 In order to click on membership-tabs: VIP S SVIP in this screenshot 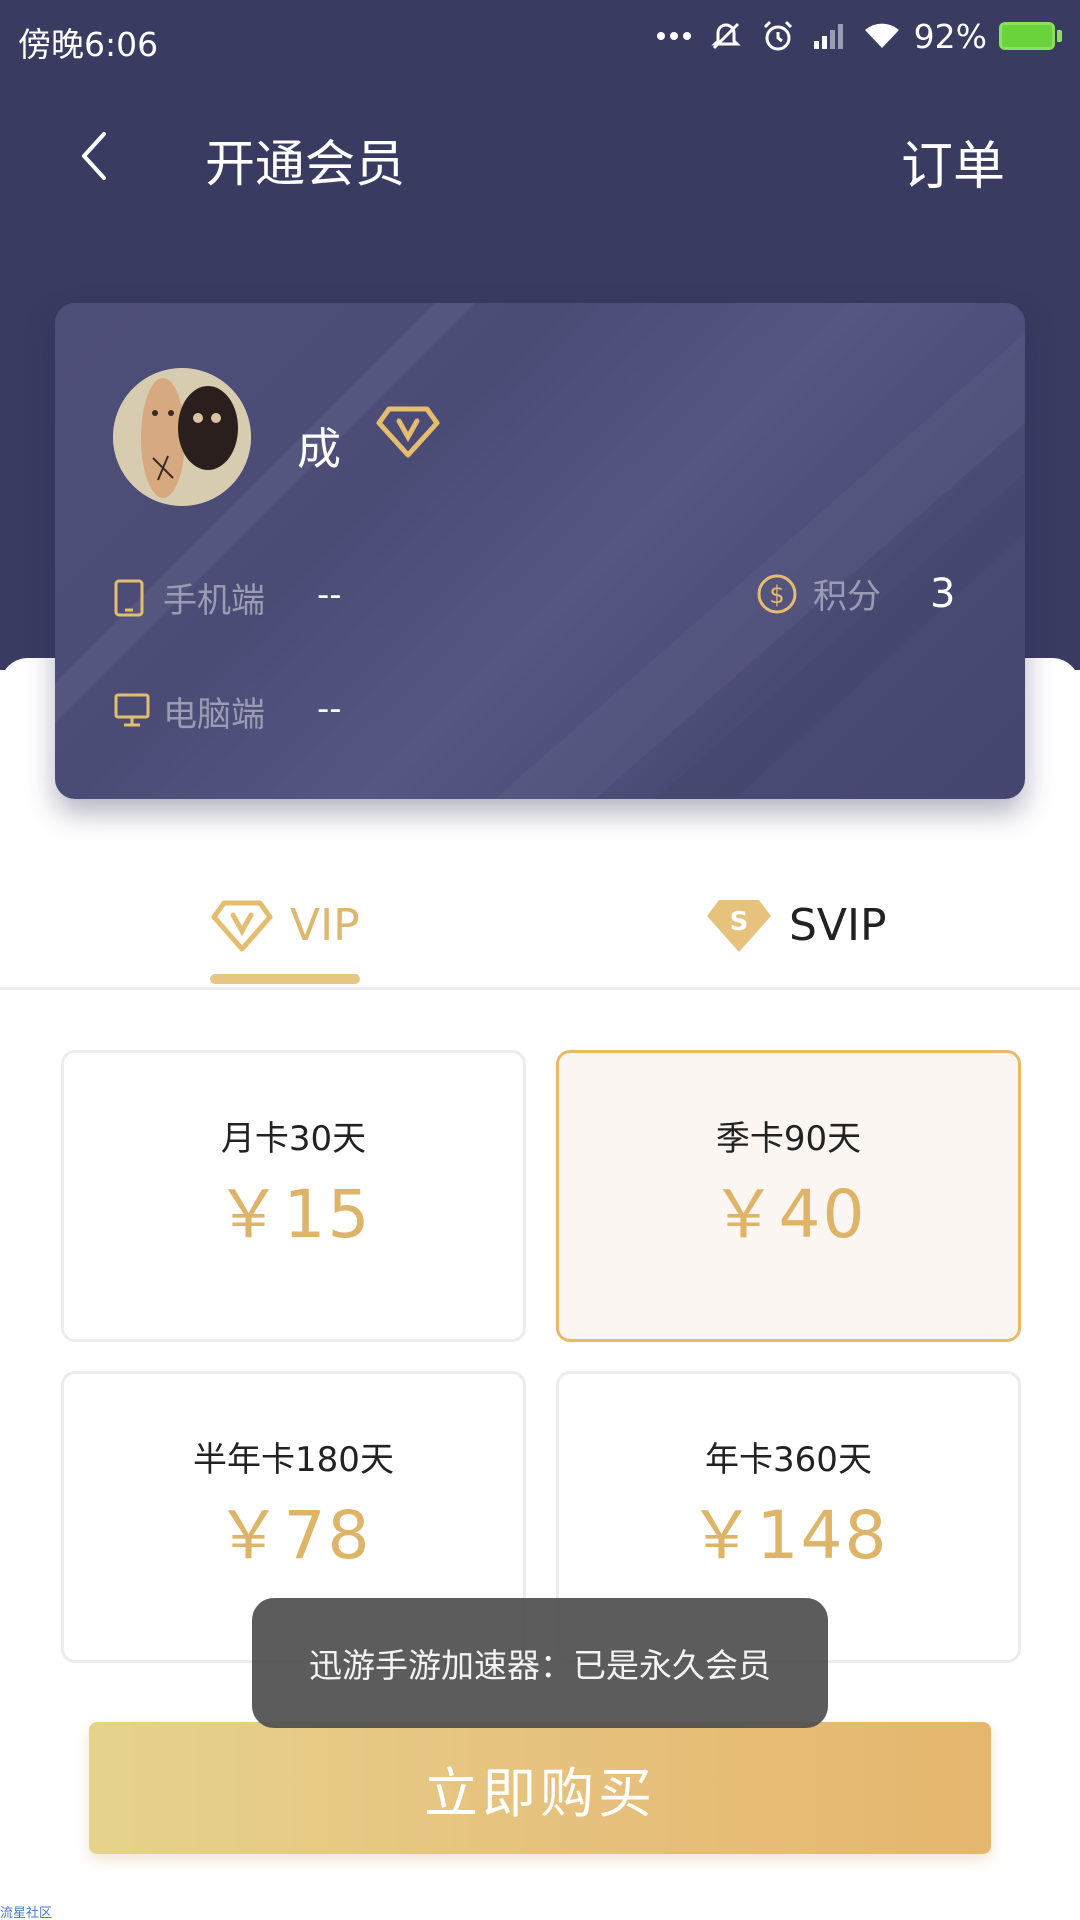, I will do `click(540, 930)`.